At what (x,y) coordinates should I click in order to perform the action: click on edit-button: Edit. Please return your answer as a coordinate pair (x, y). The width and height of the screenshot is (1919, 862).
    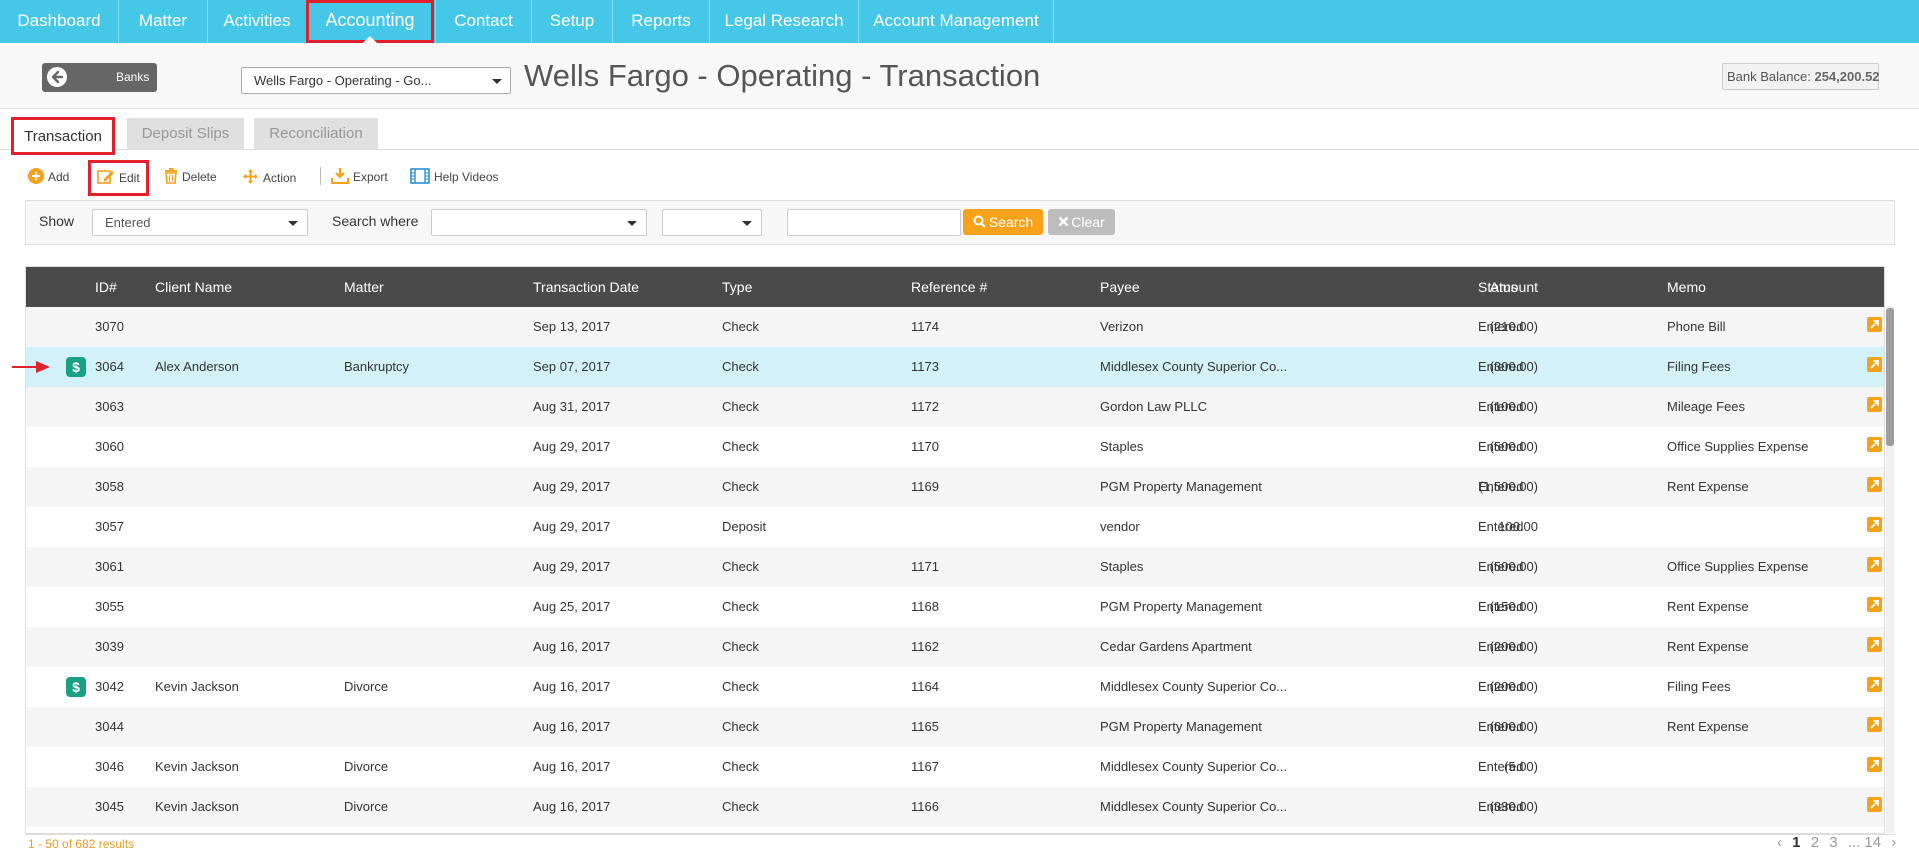
    Looking at the image, I should click on (118, 178).